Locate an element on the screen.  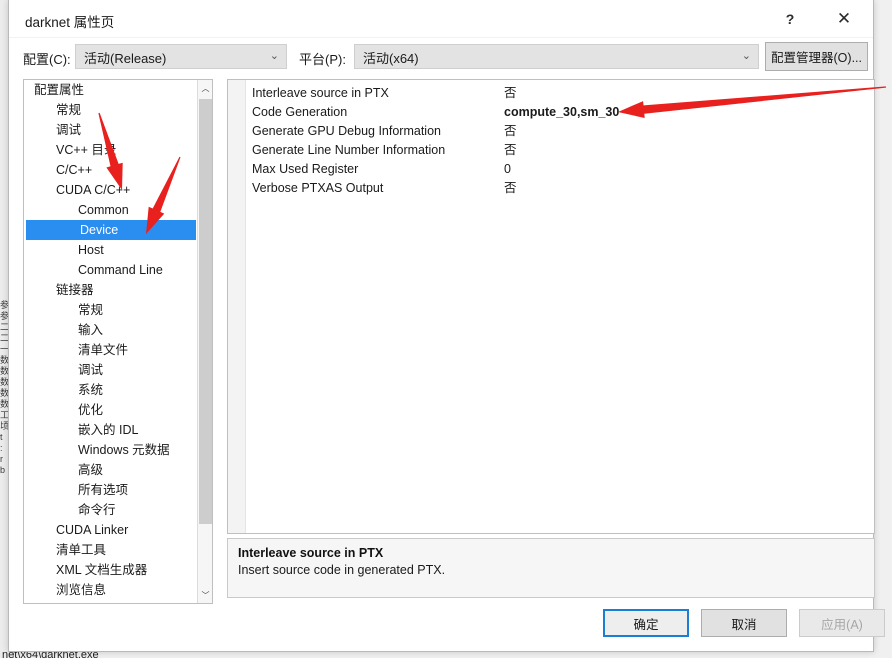
tree-item-device: Device is located at coordinates (111, 230).